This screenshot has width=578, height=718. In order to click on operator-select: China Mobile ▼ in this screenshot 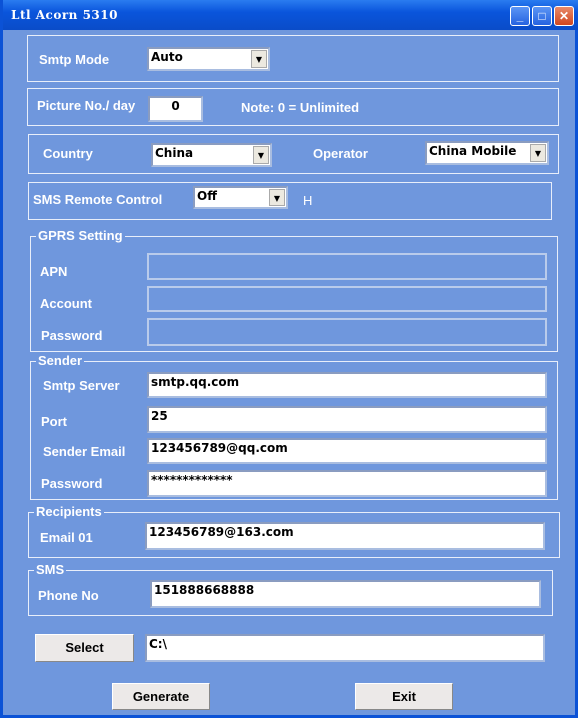, I will do `click(487, 153)`.